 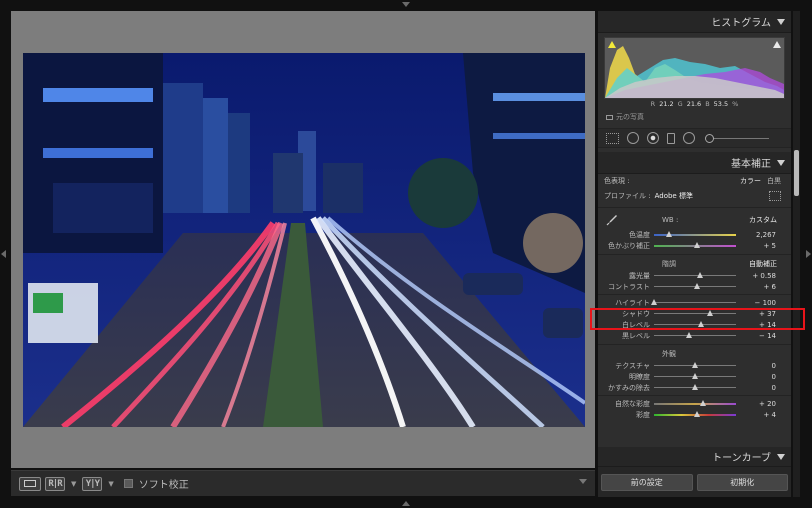 I want to click on clarity-slider, so click(x=695, y=376).